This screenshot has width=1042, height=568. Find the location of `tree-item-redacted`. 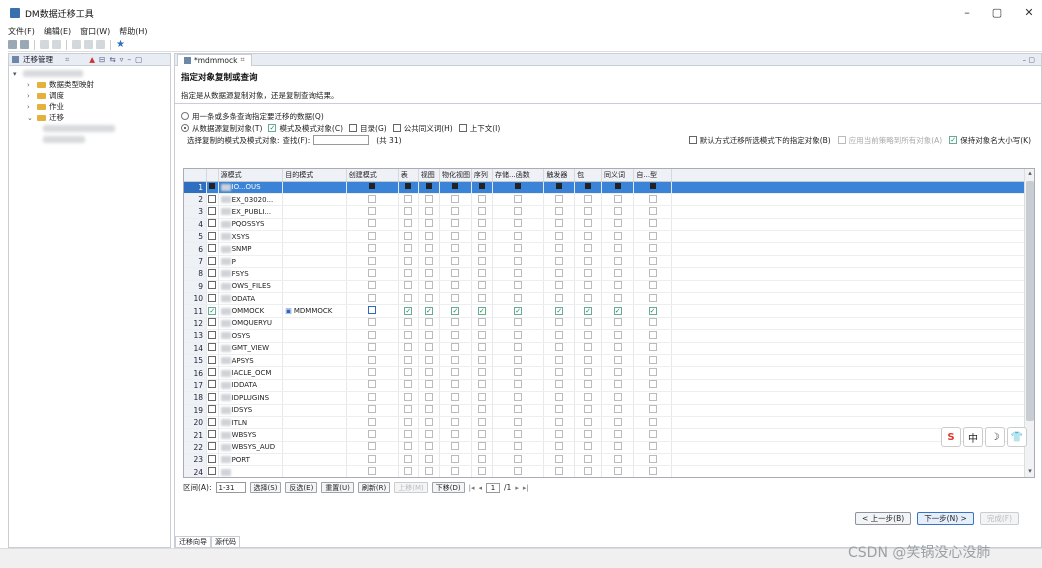

tree-item-redacted is located at coordinates (106, 128).